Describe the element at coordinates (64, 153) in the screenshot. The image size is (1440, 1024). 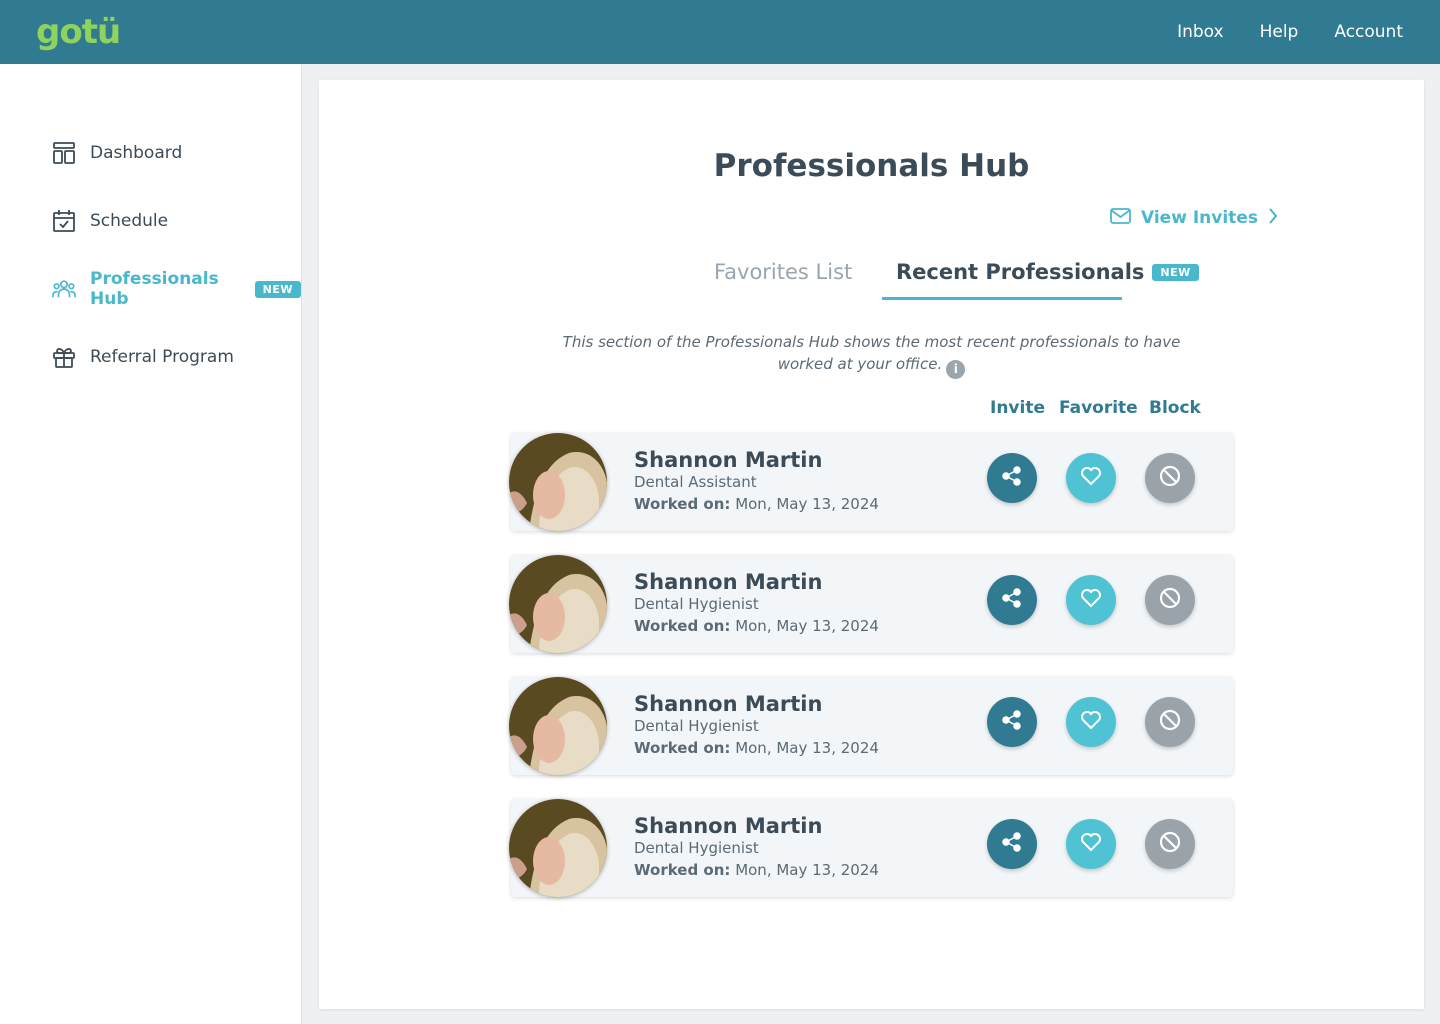
I see `dashboard-icon` at that location.